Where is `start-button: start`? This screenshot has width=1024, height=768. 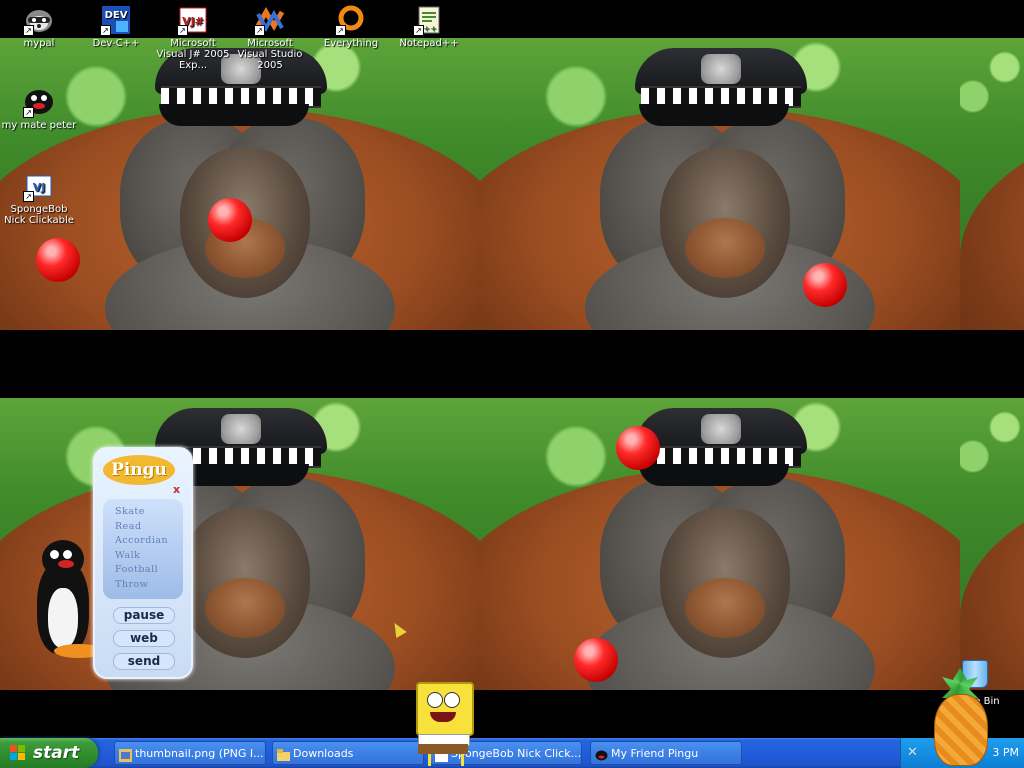 start-button: start is located at coordinates (49, 753).